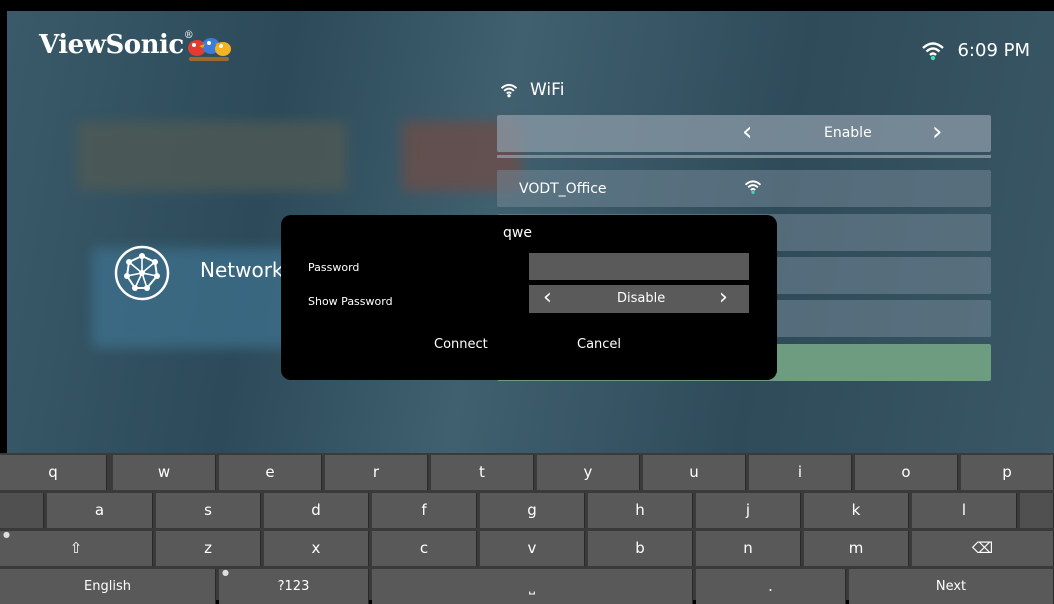 This screenshot has height=604, width=1054. Describe the element at coordinates (209, 49) in the screenshot. I see `birds-logo-icon` at that location.